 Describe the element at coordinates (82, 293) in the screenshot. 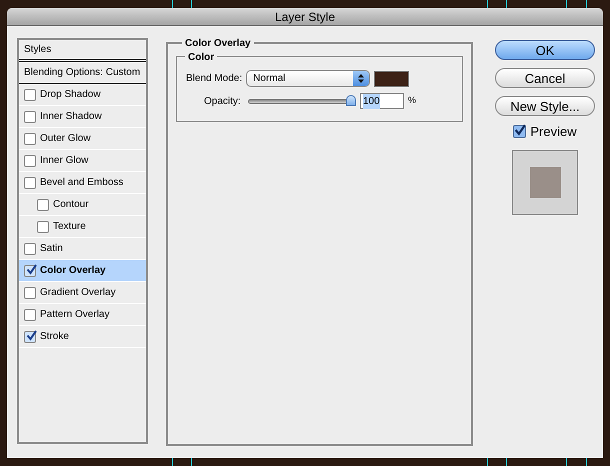

I see `style-item: Gradient Overlay` at that location.